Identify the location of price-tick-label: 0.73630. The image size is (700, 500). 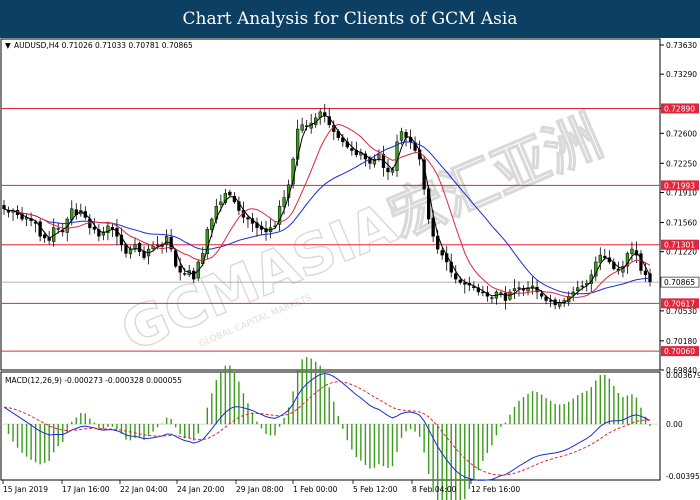
(681, 45).